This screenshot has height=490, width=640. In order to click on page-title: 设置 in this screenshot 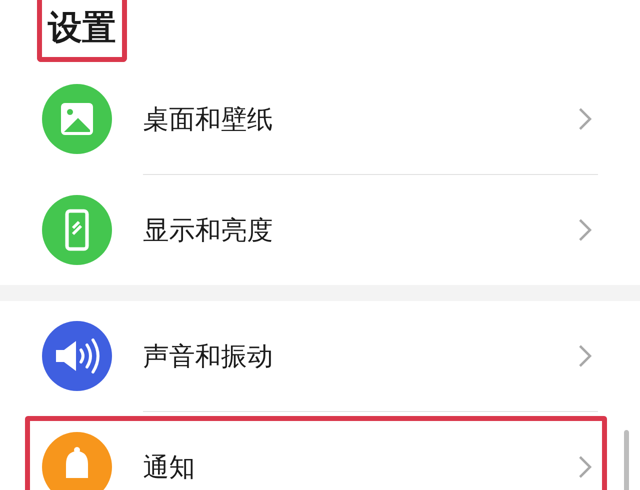, I will do `click(82, 31)`.